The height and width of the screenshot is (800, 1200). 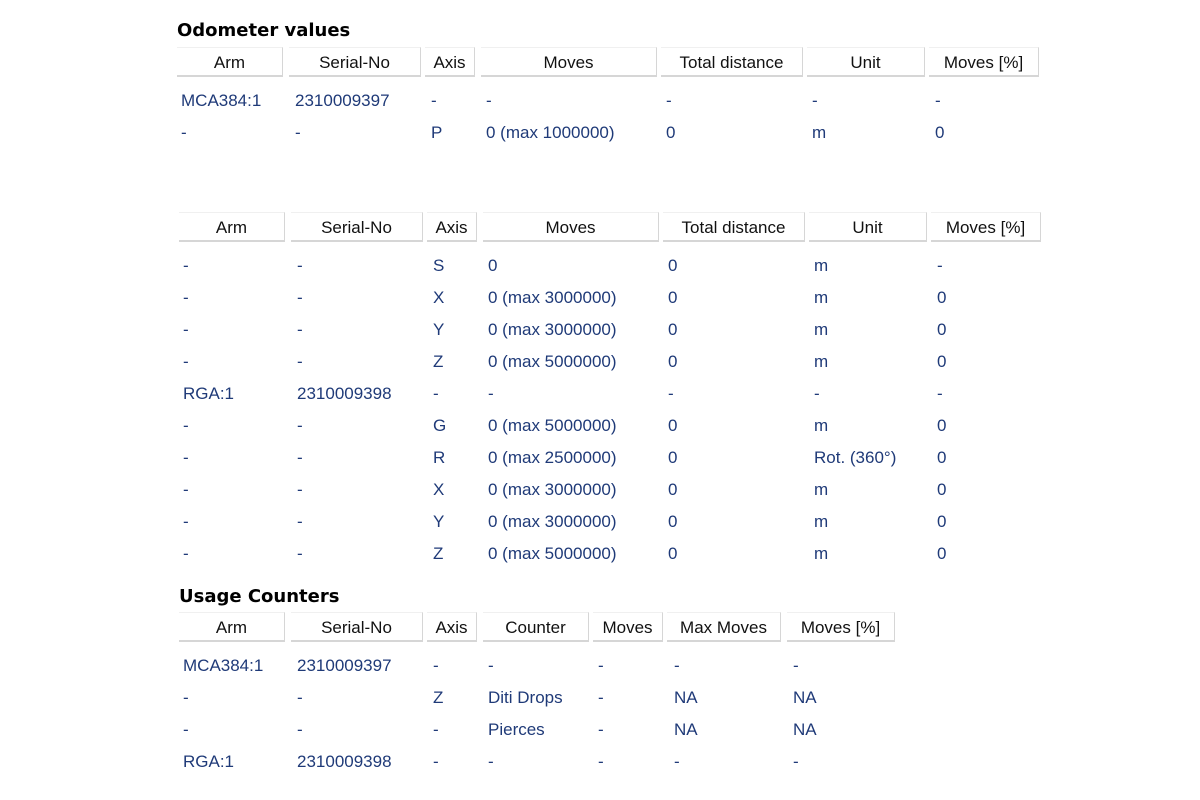 What do you see at coordinates (516, 729) in the screenshot?
I see `cell-counter: Pierces` at bounding box center [516, 729].